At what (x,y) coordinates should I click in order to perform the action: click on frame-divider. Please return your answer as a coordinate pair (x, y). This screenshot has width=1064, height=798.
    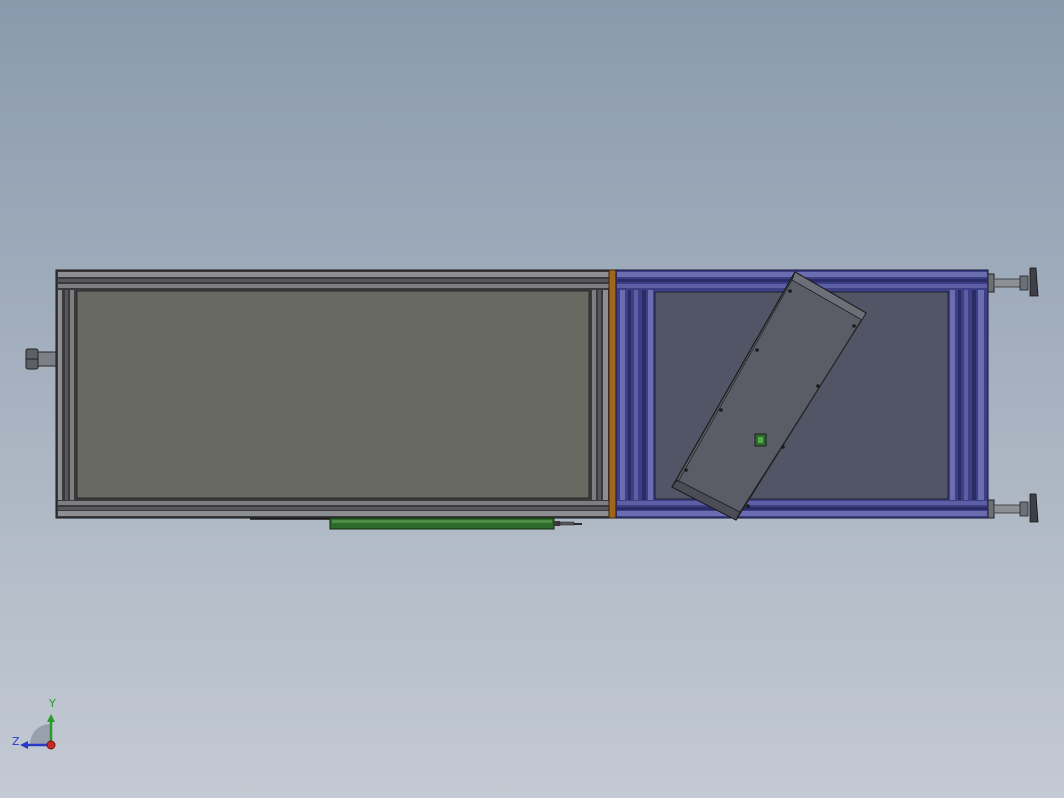
    Looking at the image, I should click on (612, 394).